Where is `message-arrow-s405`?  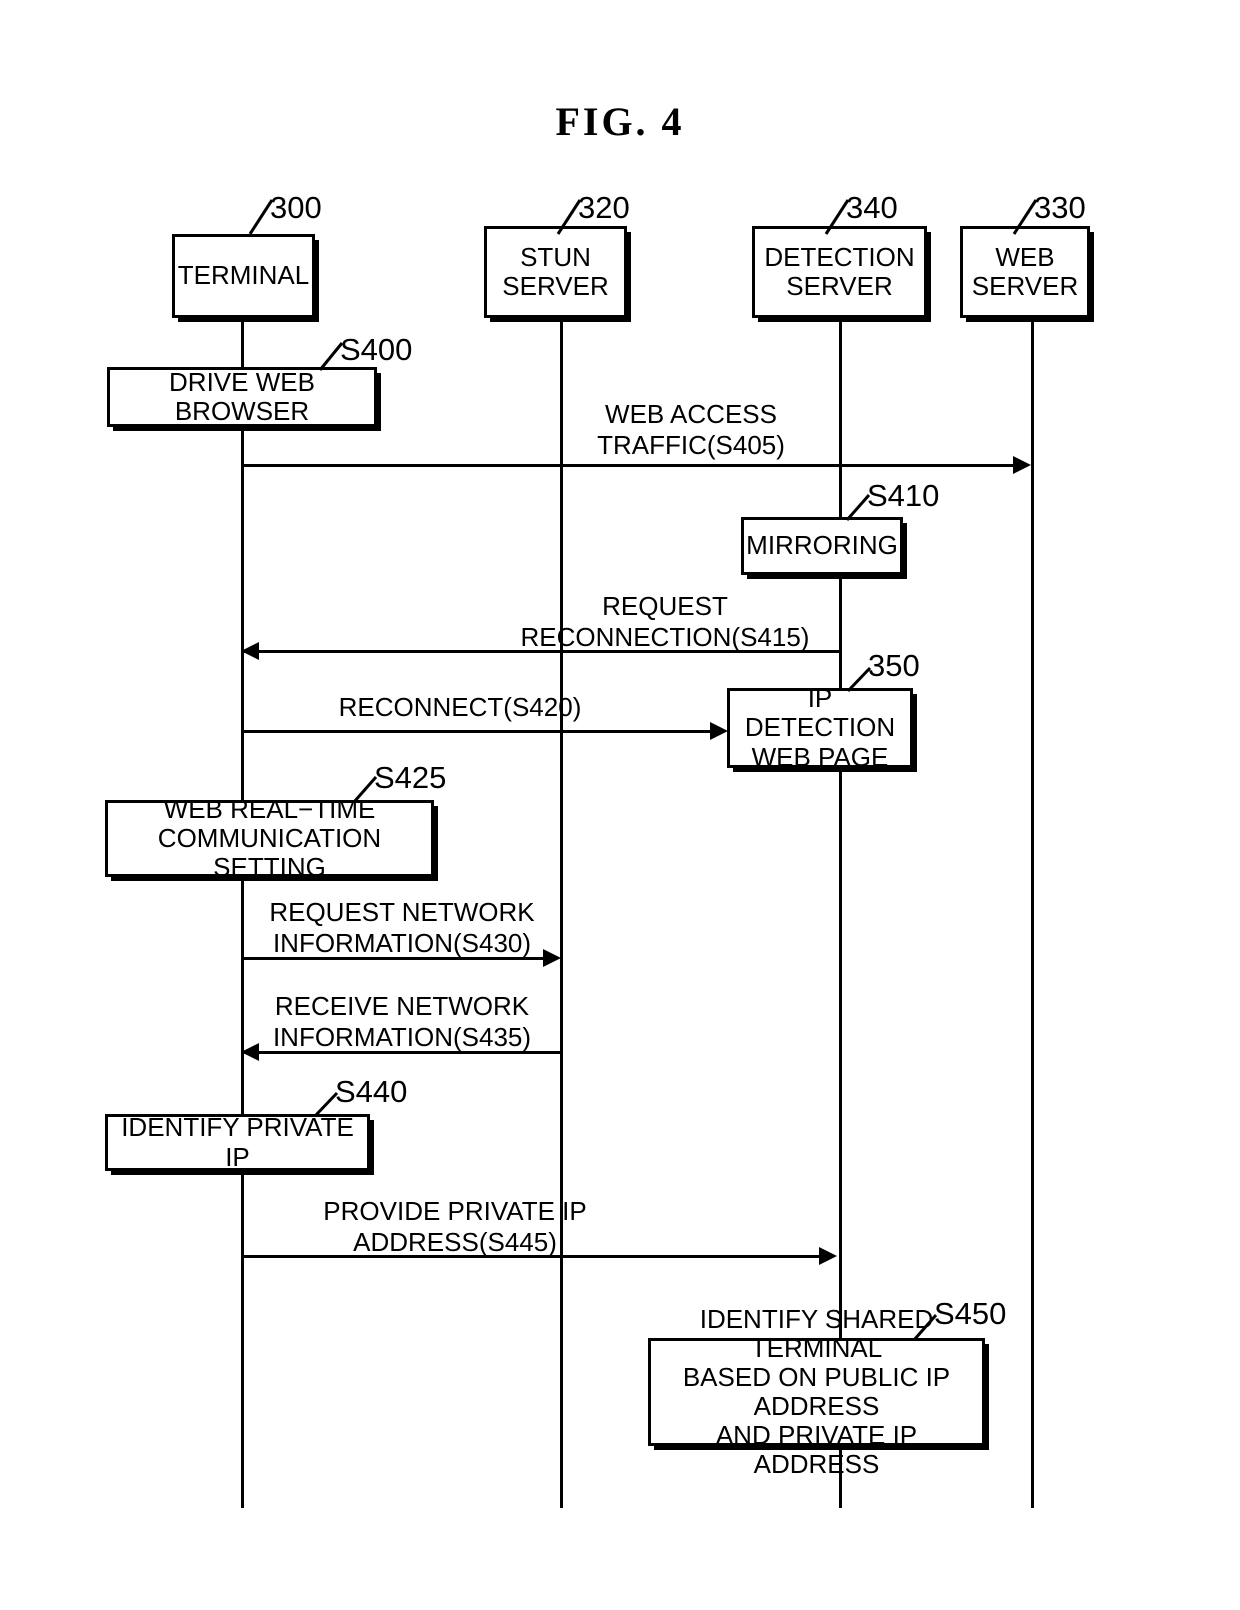 message-arrow-s405 is located at coordinates (627, 465).